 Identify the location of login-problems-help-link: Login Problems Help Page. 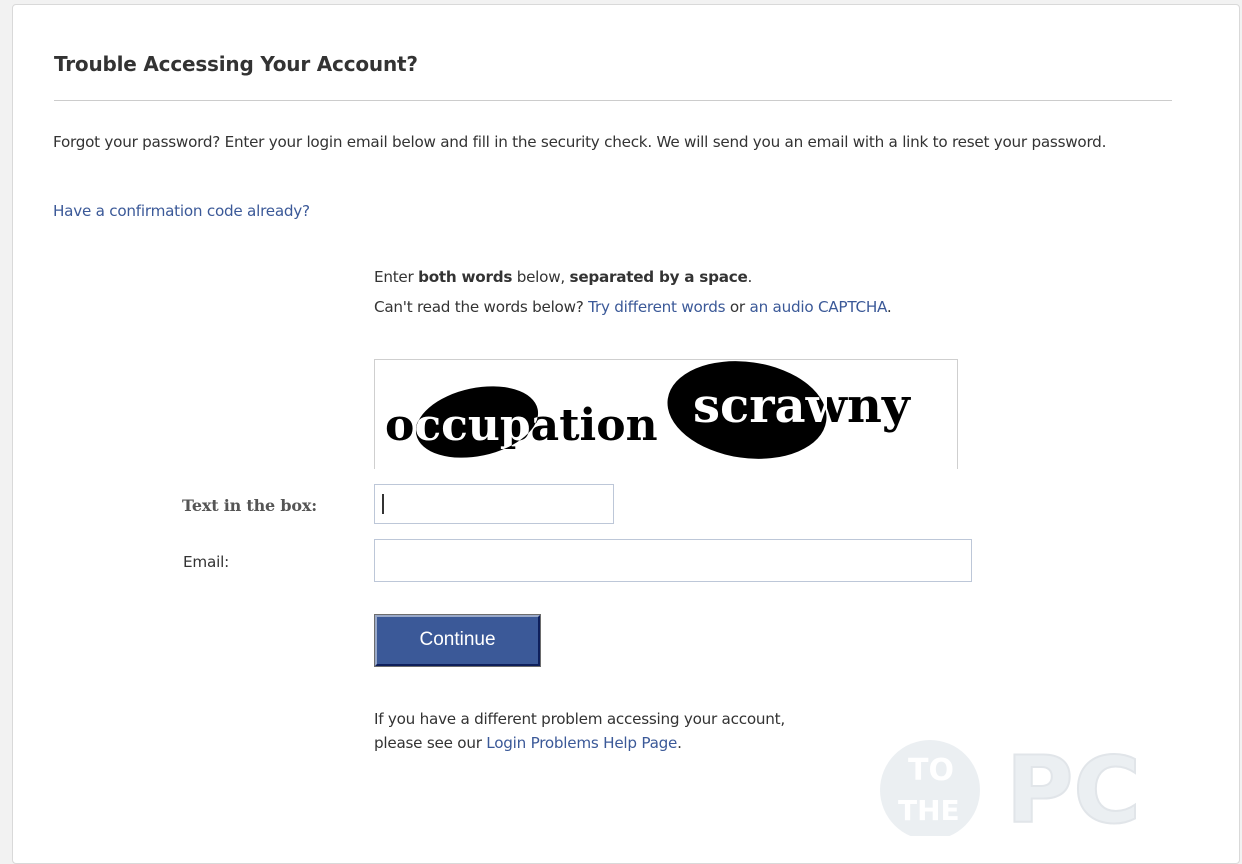
(581, 743).